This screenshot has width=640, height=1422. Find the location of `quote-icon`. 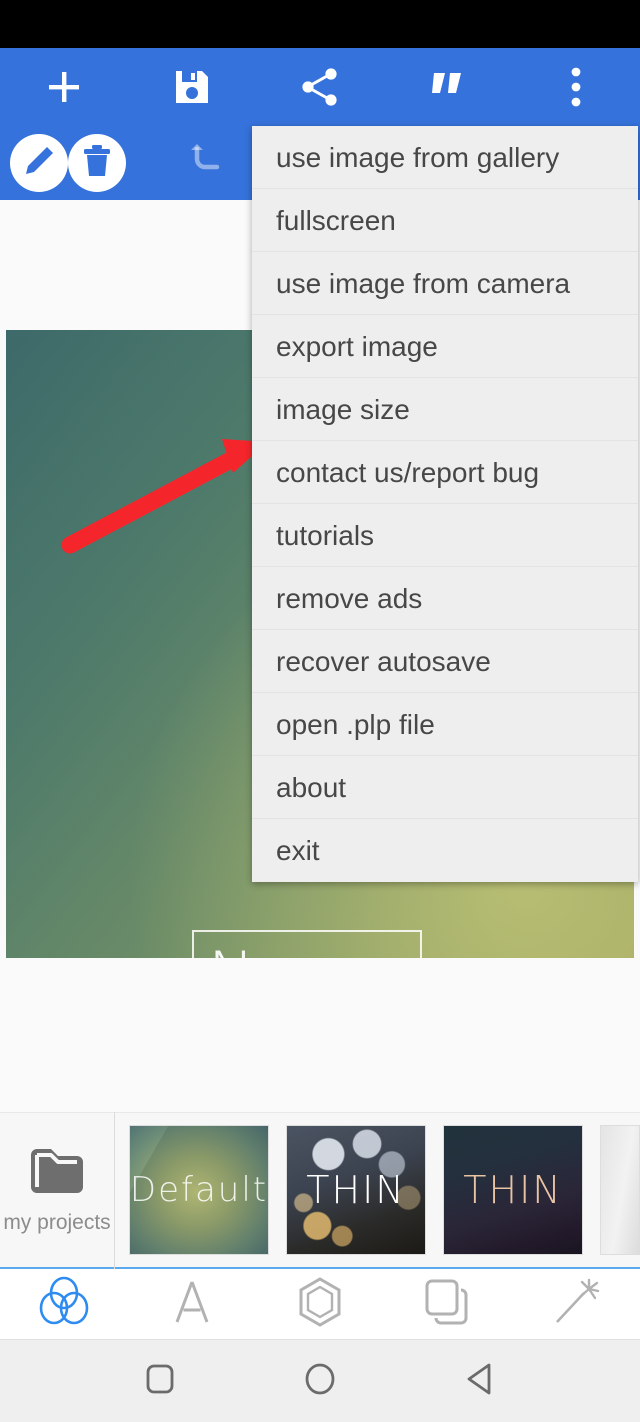

quote-icon is located at coordinates (448, 87).